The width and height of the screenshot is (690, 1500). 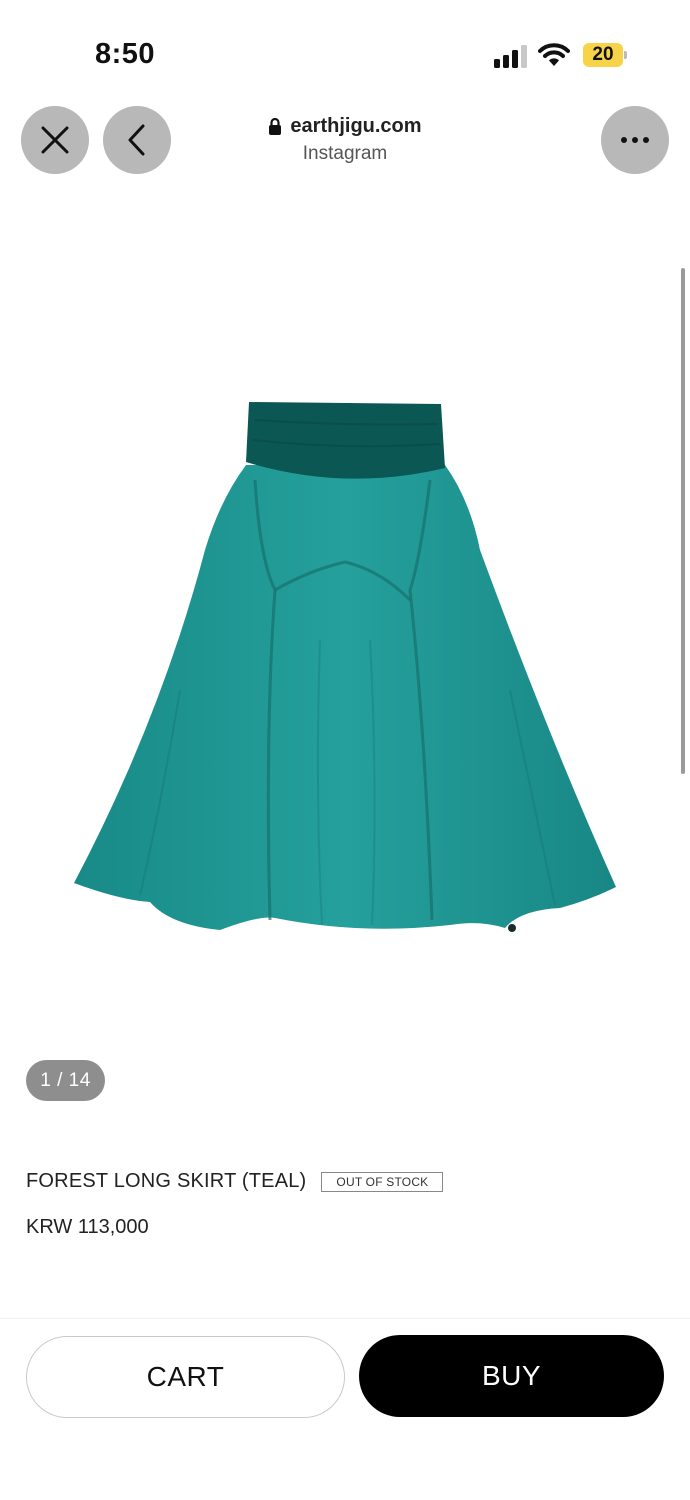 What do you see at coordinates (275, 126) in the screenshot?
I see `lock-icon` at bounding box center [275, 126].